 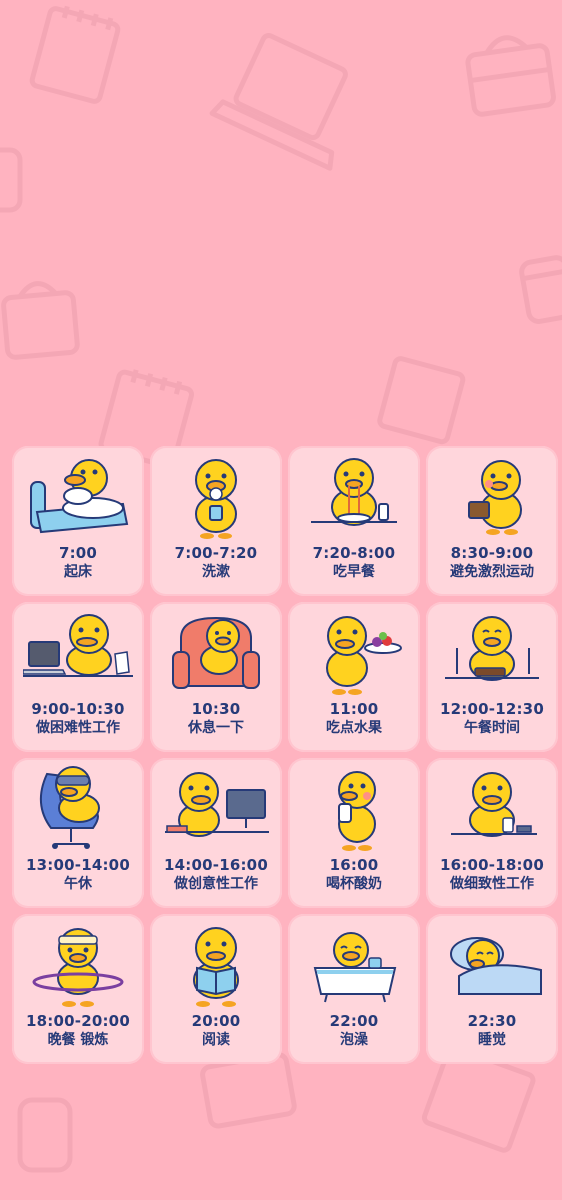 I want to click on duck-reading-book-icon, so click(x=216, y=967).